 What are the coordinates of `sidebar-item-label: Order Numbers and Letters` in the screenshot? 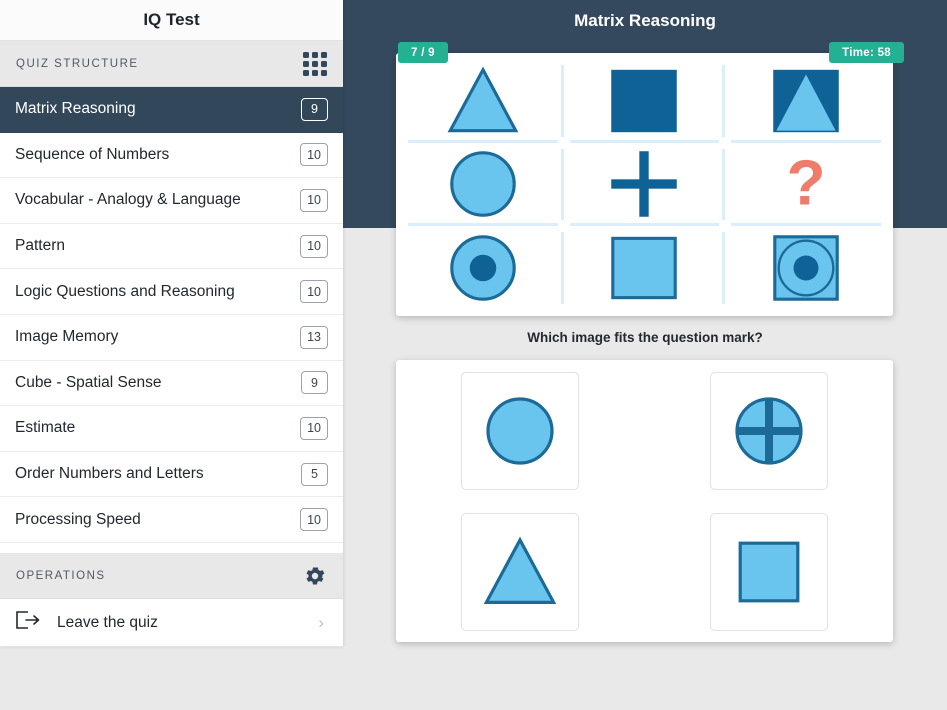 It's located at (109, 474).